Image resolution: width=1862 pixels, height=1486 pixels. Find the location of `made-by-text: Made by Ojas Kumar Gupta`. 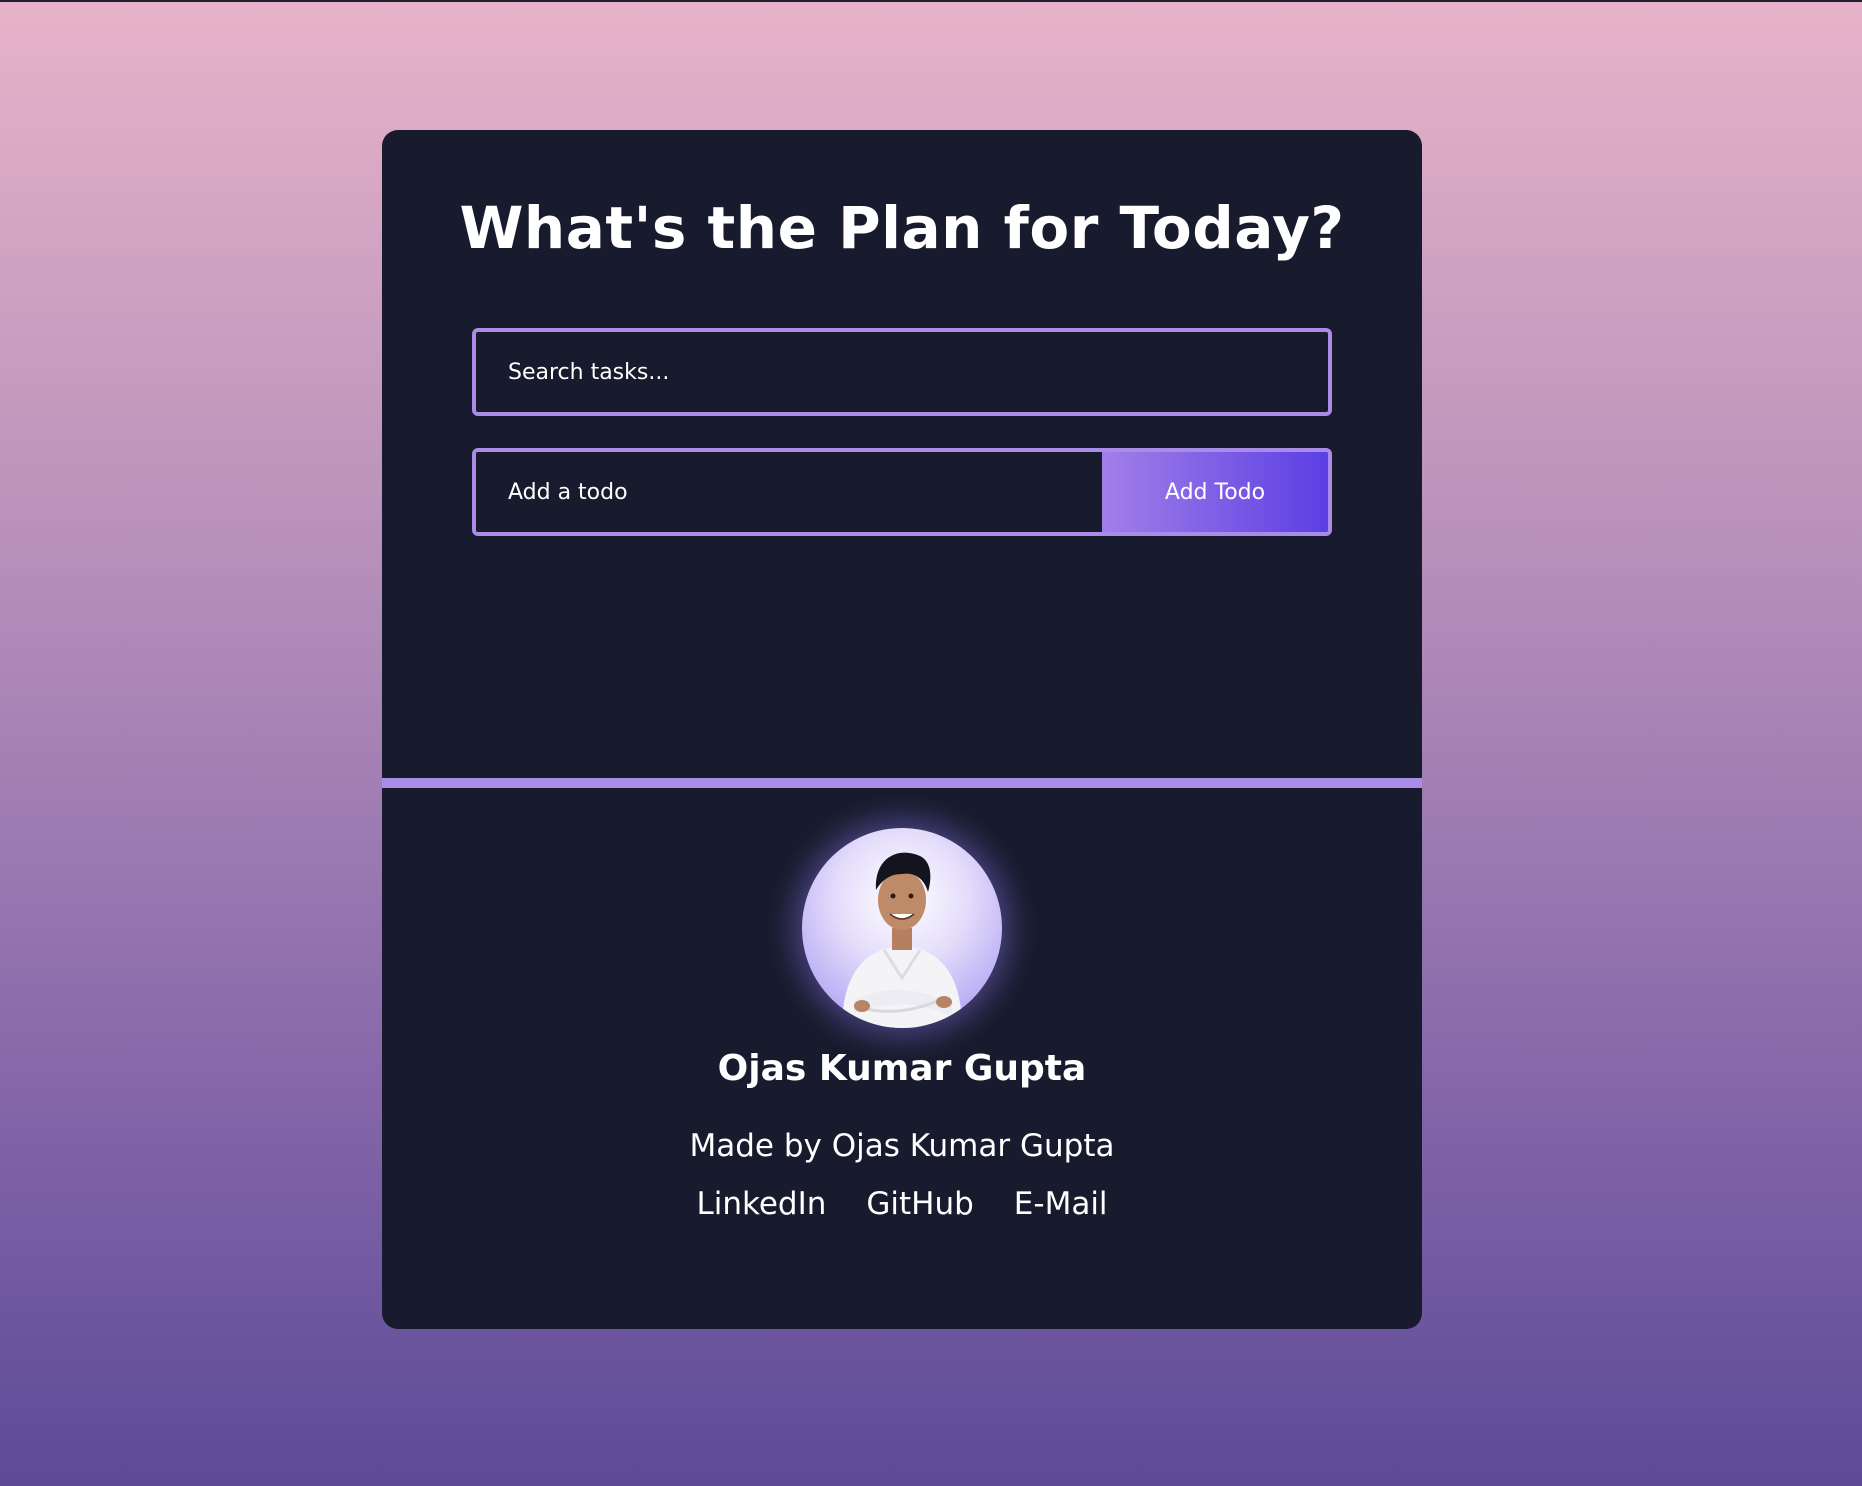

made-by-text: Made by Ojas Kumar Gupta is located at coordinates (902, 1146).